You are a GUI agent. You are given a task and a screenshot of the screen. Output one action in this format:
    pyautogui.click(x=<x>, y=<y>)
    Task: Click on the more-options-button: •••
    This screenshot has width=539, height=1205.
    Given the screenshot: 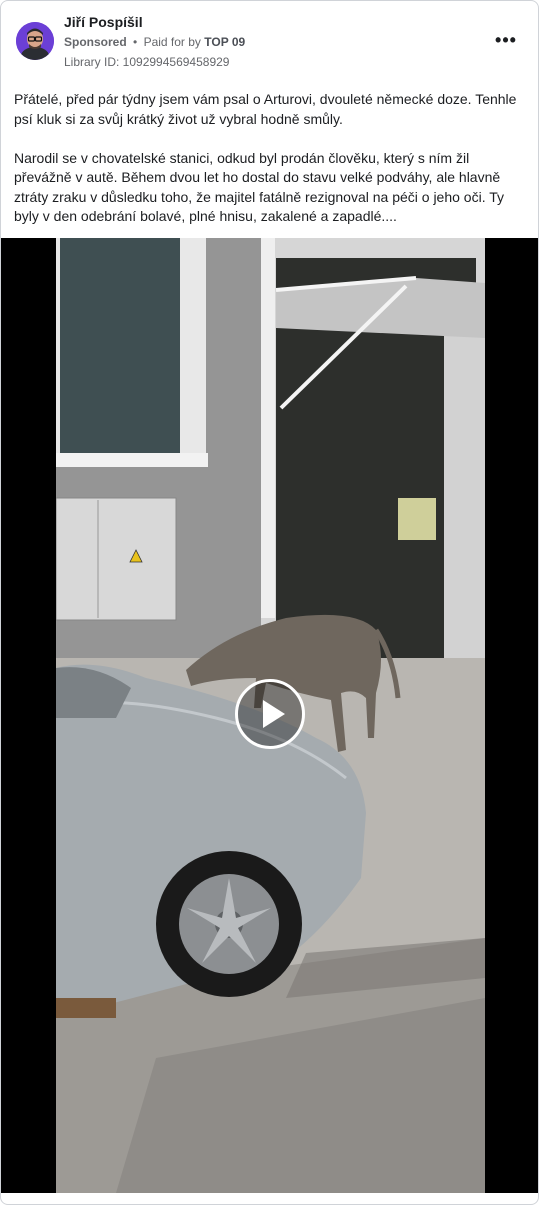 What is the action you would take?
    pyautogui.click(x=506, y=41)
    